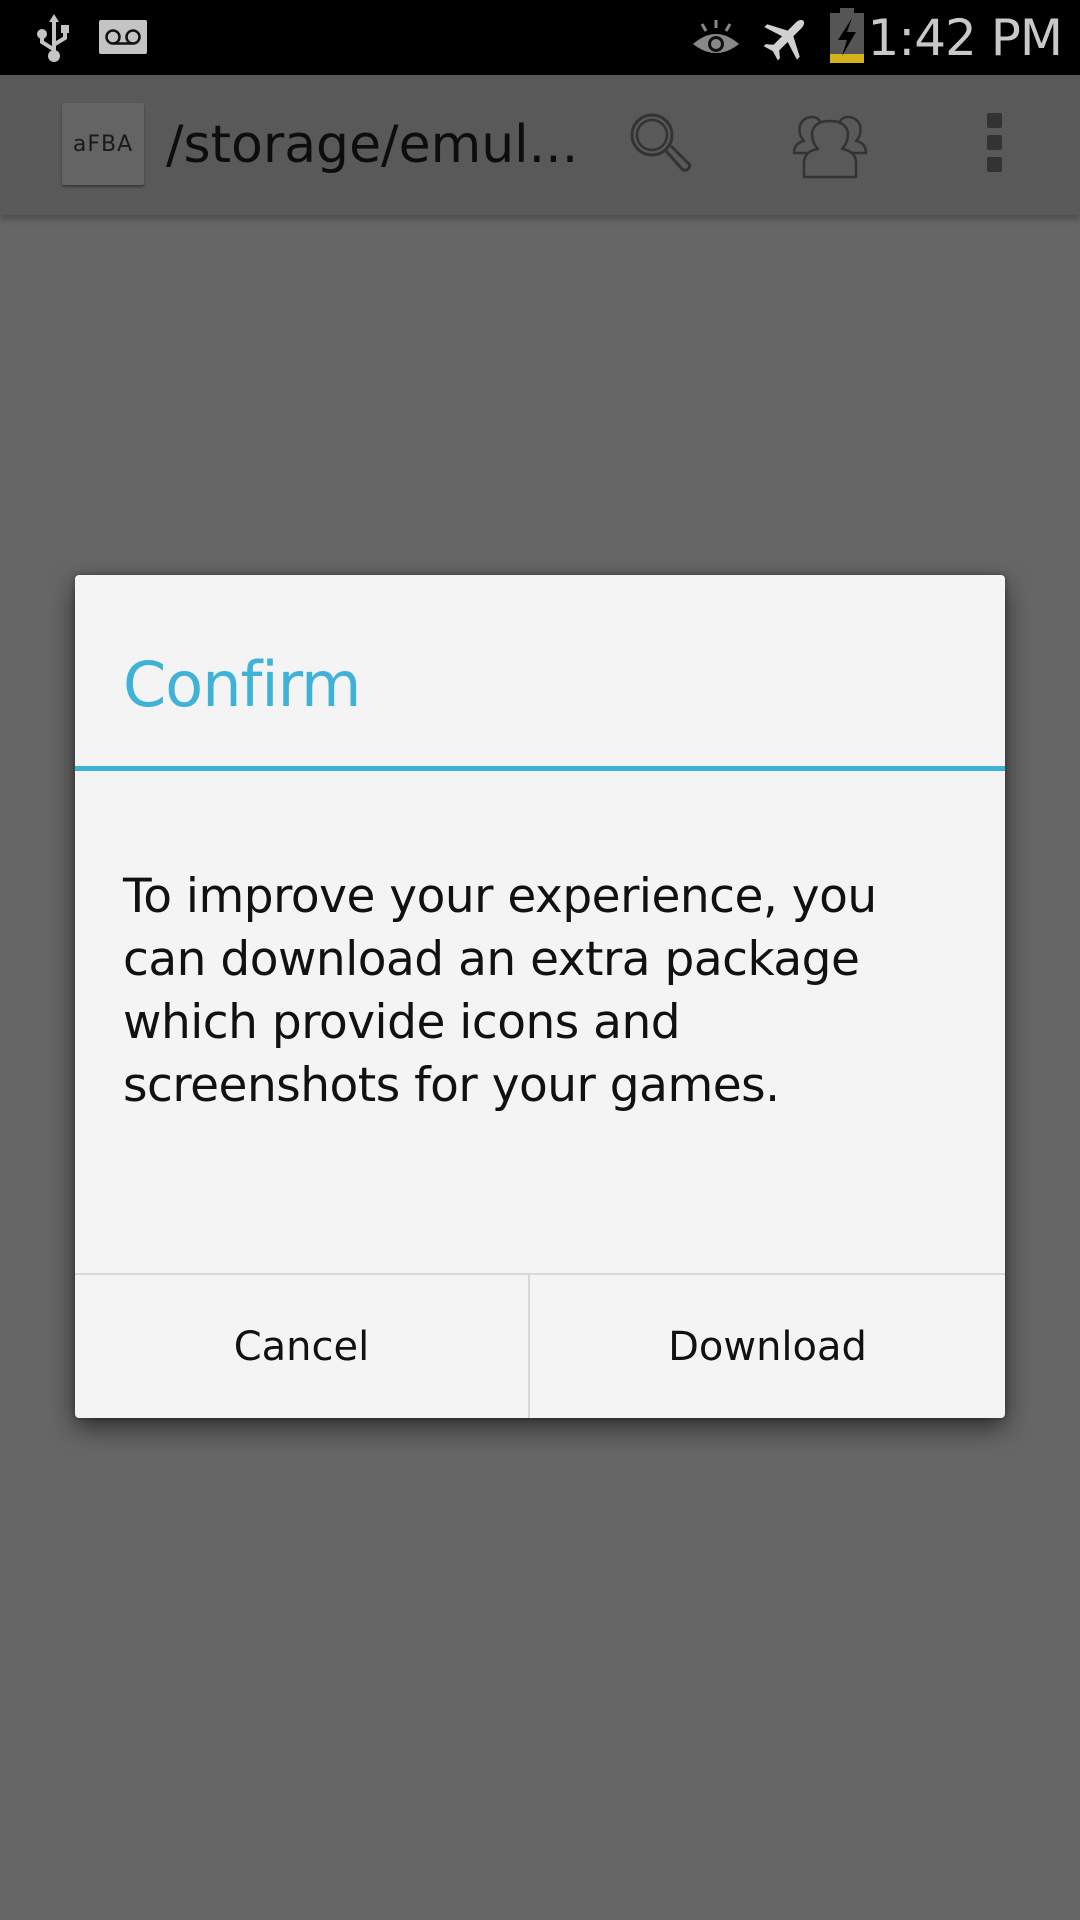 The height and width of the screenshot is (1920, 1080). I want to click on app-logo-text: aFBA, so click(103, 144).